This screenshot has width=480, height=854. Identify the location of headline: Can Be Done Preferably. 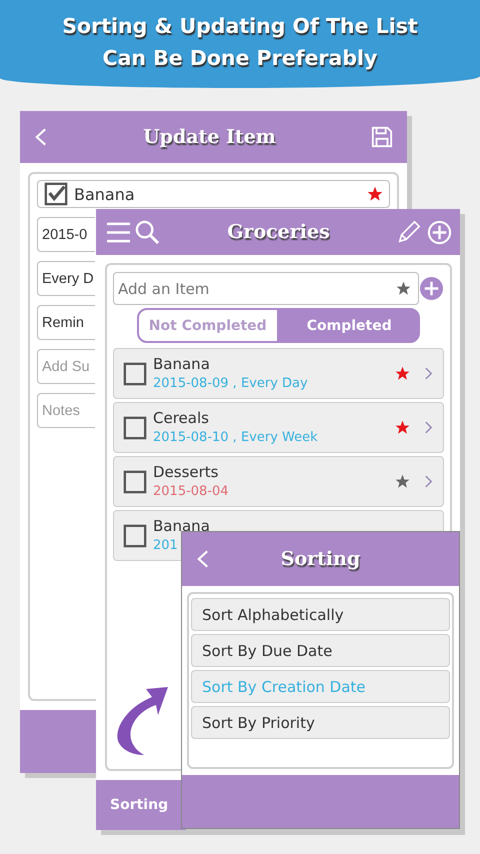
(240, 58).